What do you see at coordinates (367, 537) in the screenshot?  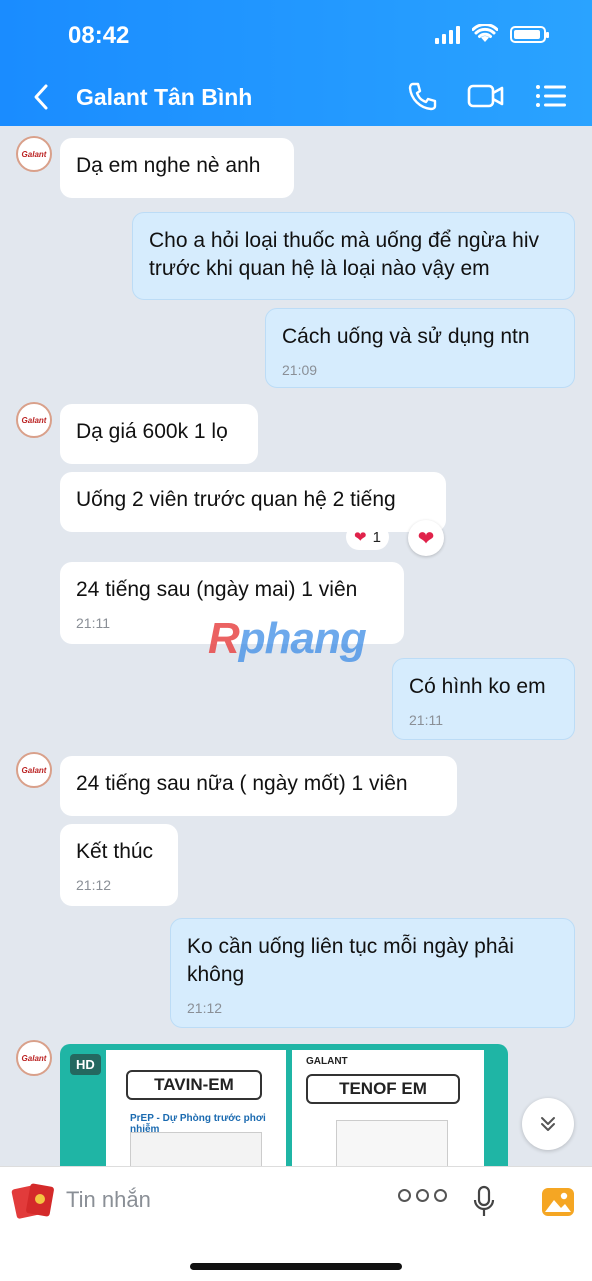 I see `reaction-summary: ❤ 1` at bounding box center [367, 537].